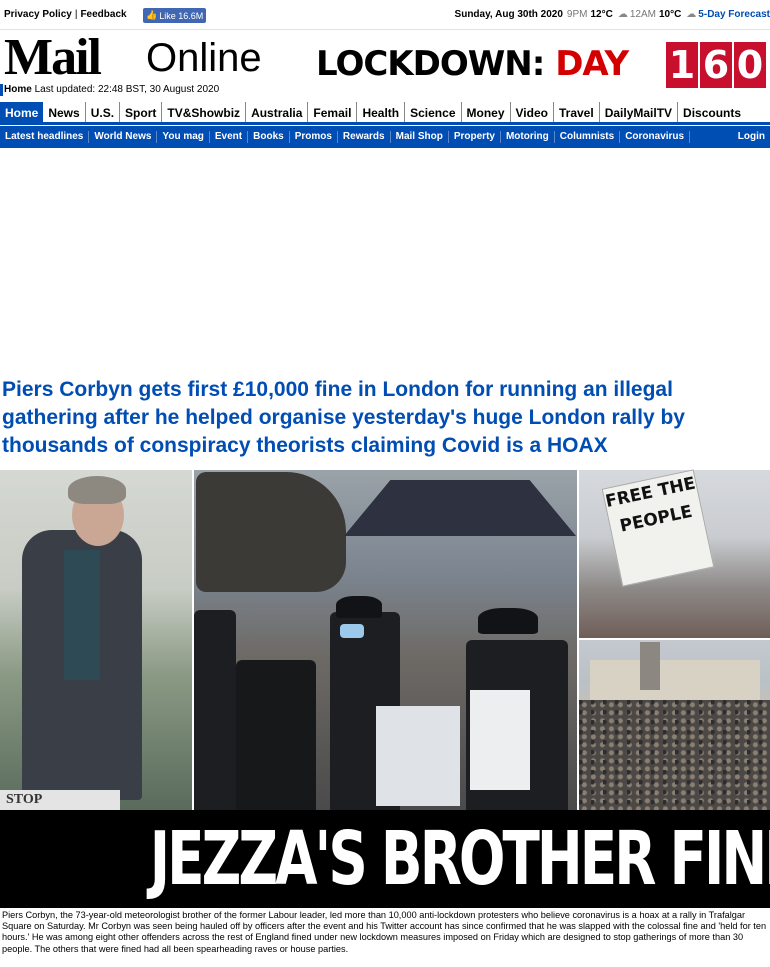 This screenshot has width=770, height=967. What do you see at coordinates (639, 112) in the screenshot?
I see `nav-item-dailymailtv: DailyMailTV` at bounding box center [639, 112].